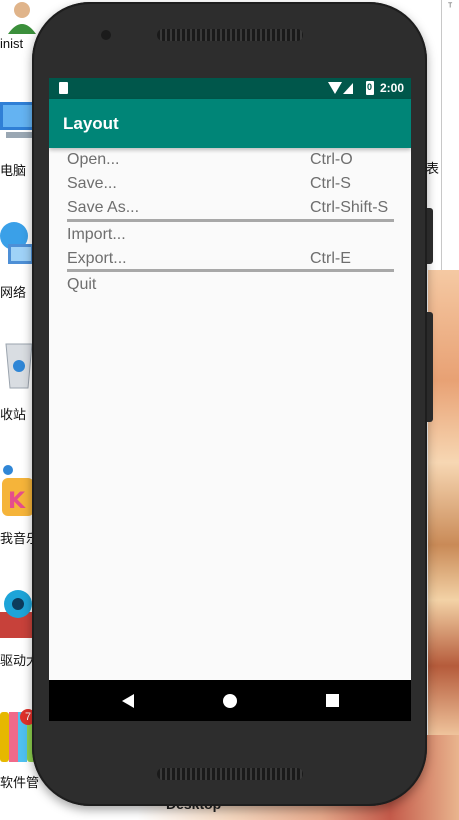  Describe the element at coordinates (106, 35) in the screenshot. I see `front-camera` at that location.